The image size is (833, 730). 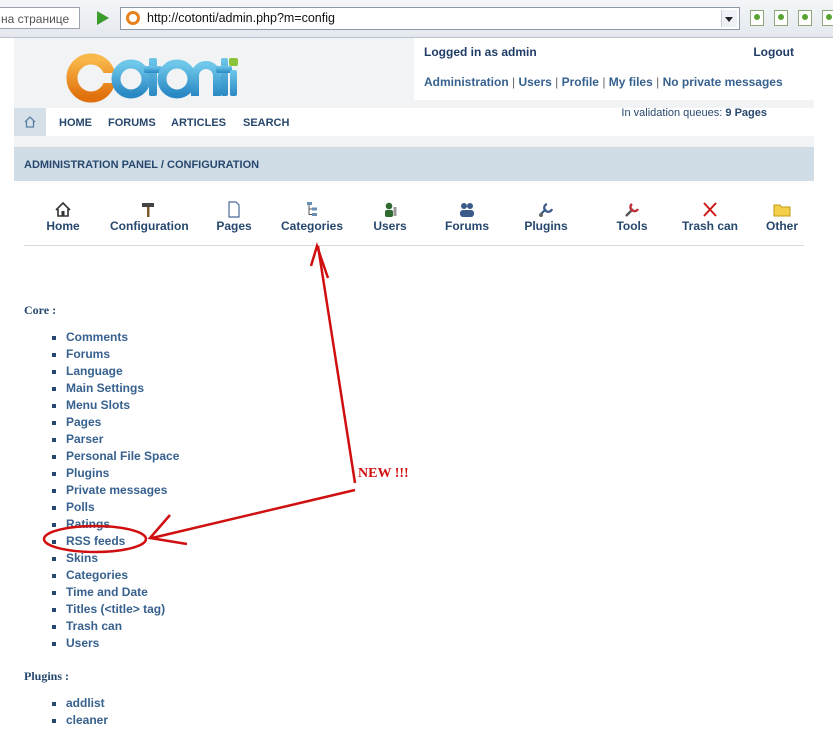 I want to click on plugin-item-cleaner: cleaner, so click(x=80, y=721).